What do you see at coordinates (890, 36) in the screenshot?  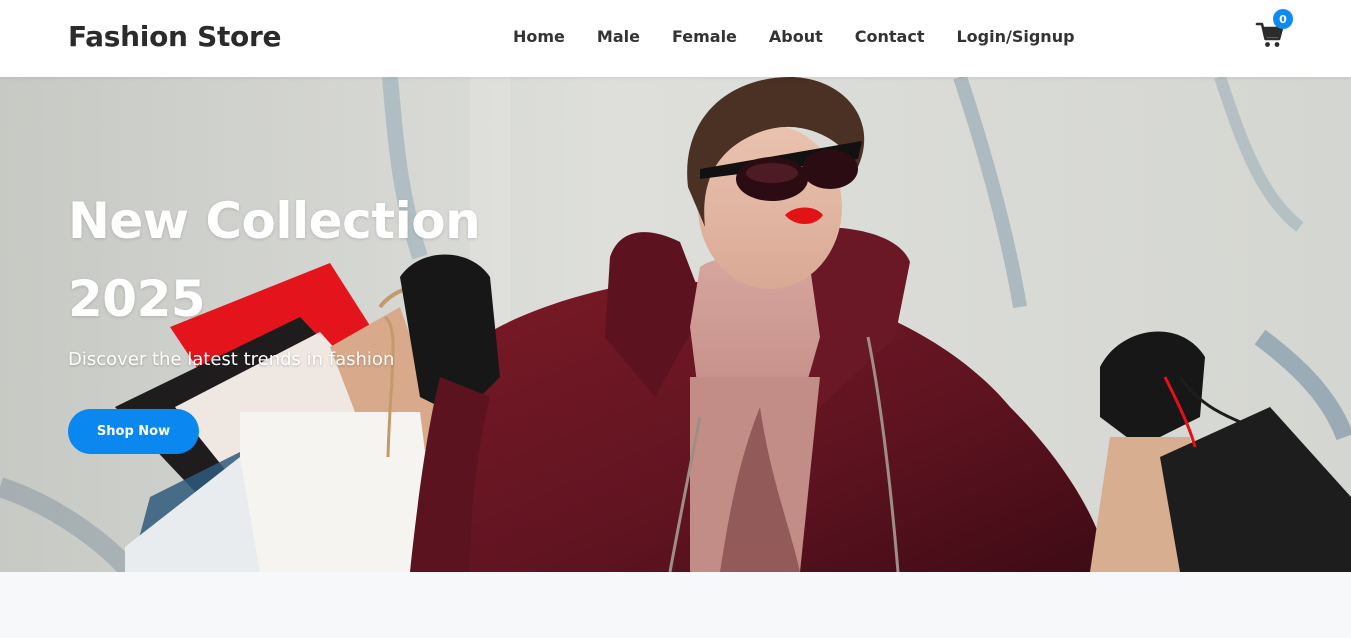 I see `nav-contact-link: Contact` at bounding box center [890, 36].